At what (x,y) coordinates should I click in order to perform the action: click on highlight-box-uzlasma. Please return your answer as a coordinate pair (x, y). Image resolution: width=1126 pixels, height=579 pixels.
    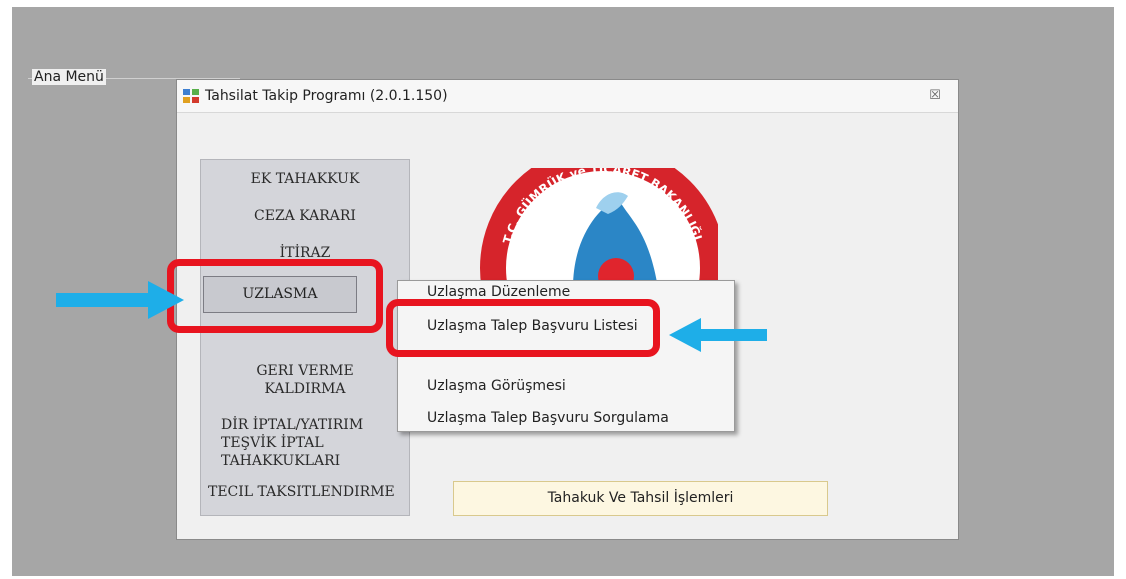
    Looking at the image, I should click on (275, 296).